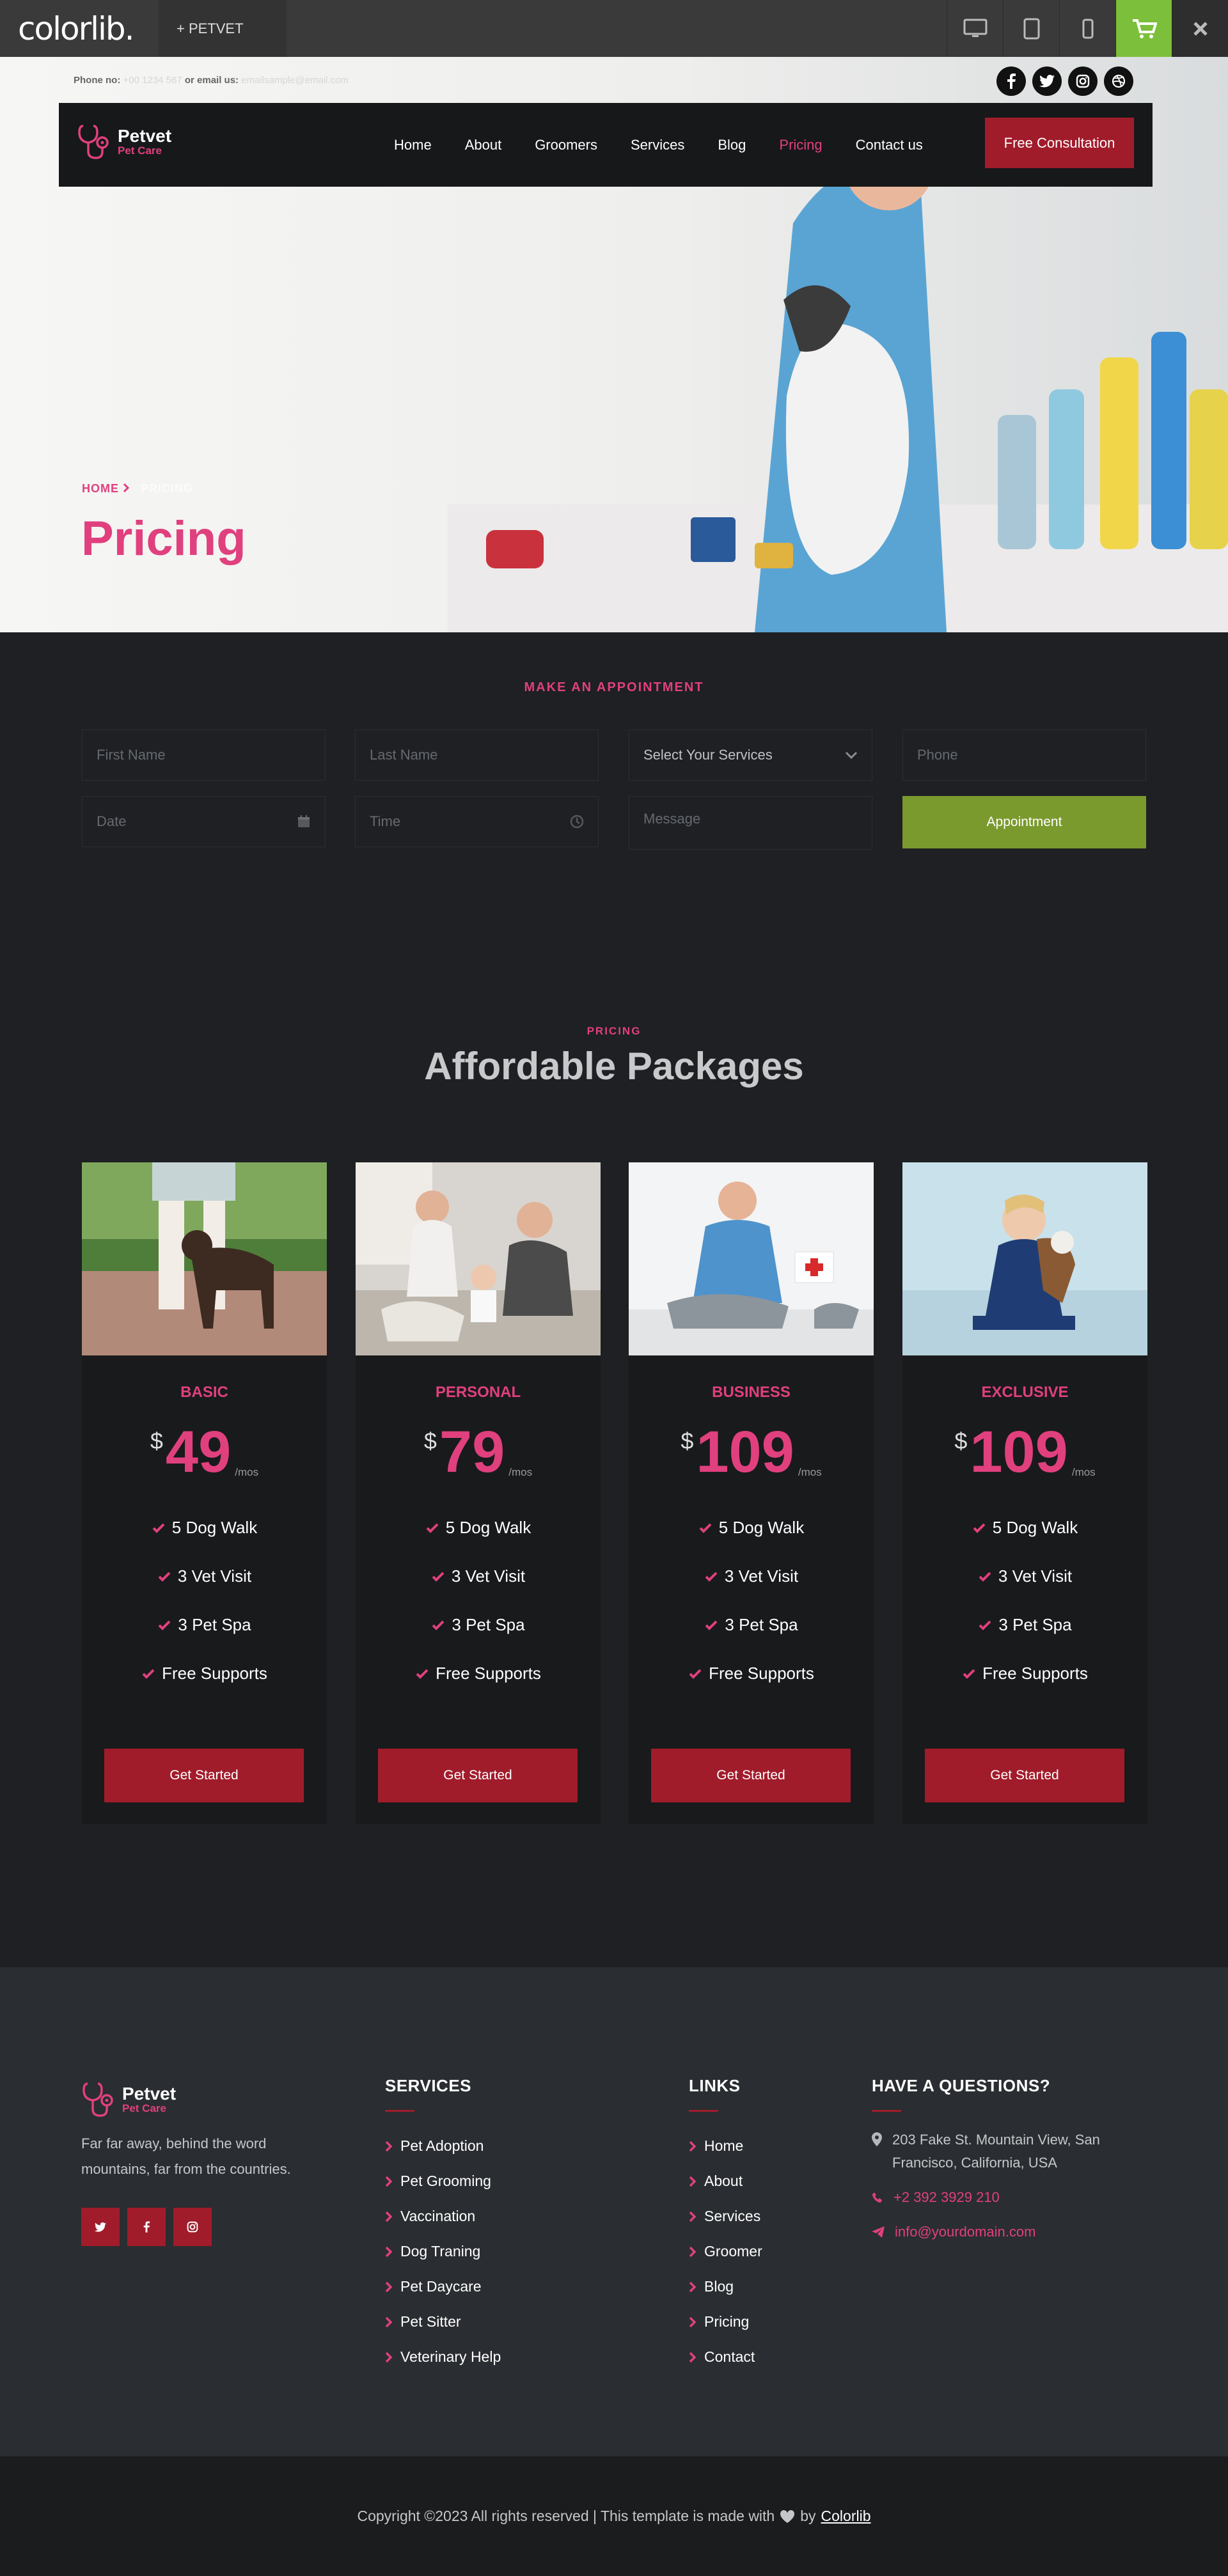 This screenshot has height=2576, width=1228. I want to click on first-name-input: First Name, so click(204, 756).